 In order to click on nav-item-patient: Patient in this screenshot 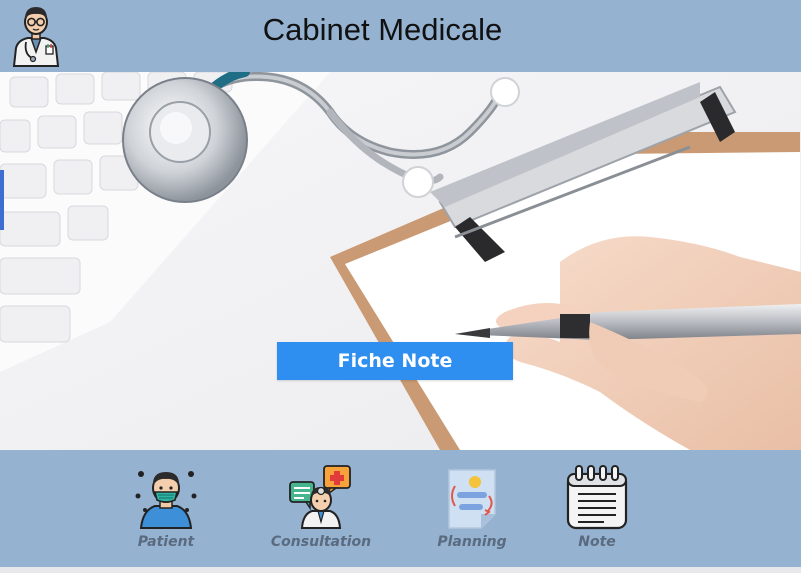, I will do `click(166, 508)`.